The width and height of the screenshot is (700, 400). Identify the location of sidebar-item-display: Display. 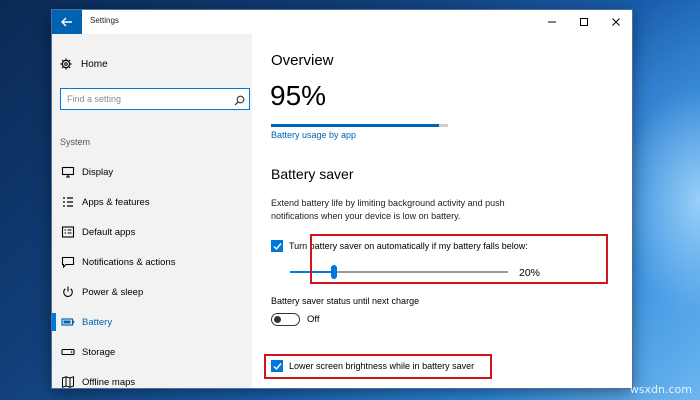
(152, 172).